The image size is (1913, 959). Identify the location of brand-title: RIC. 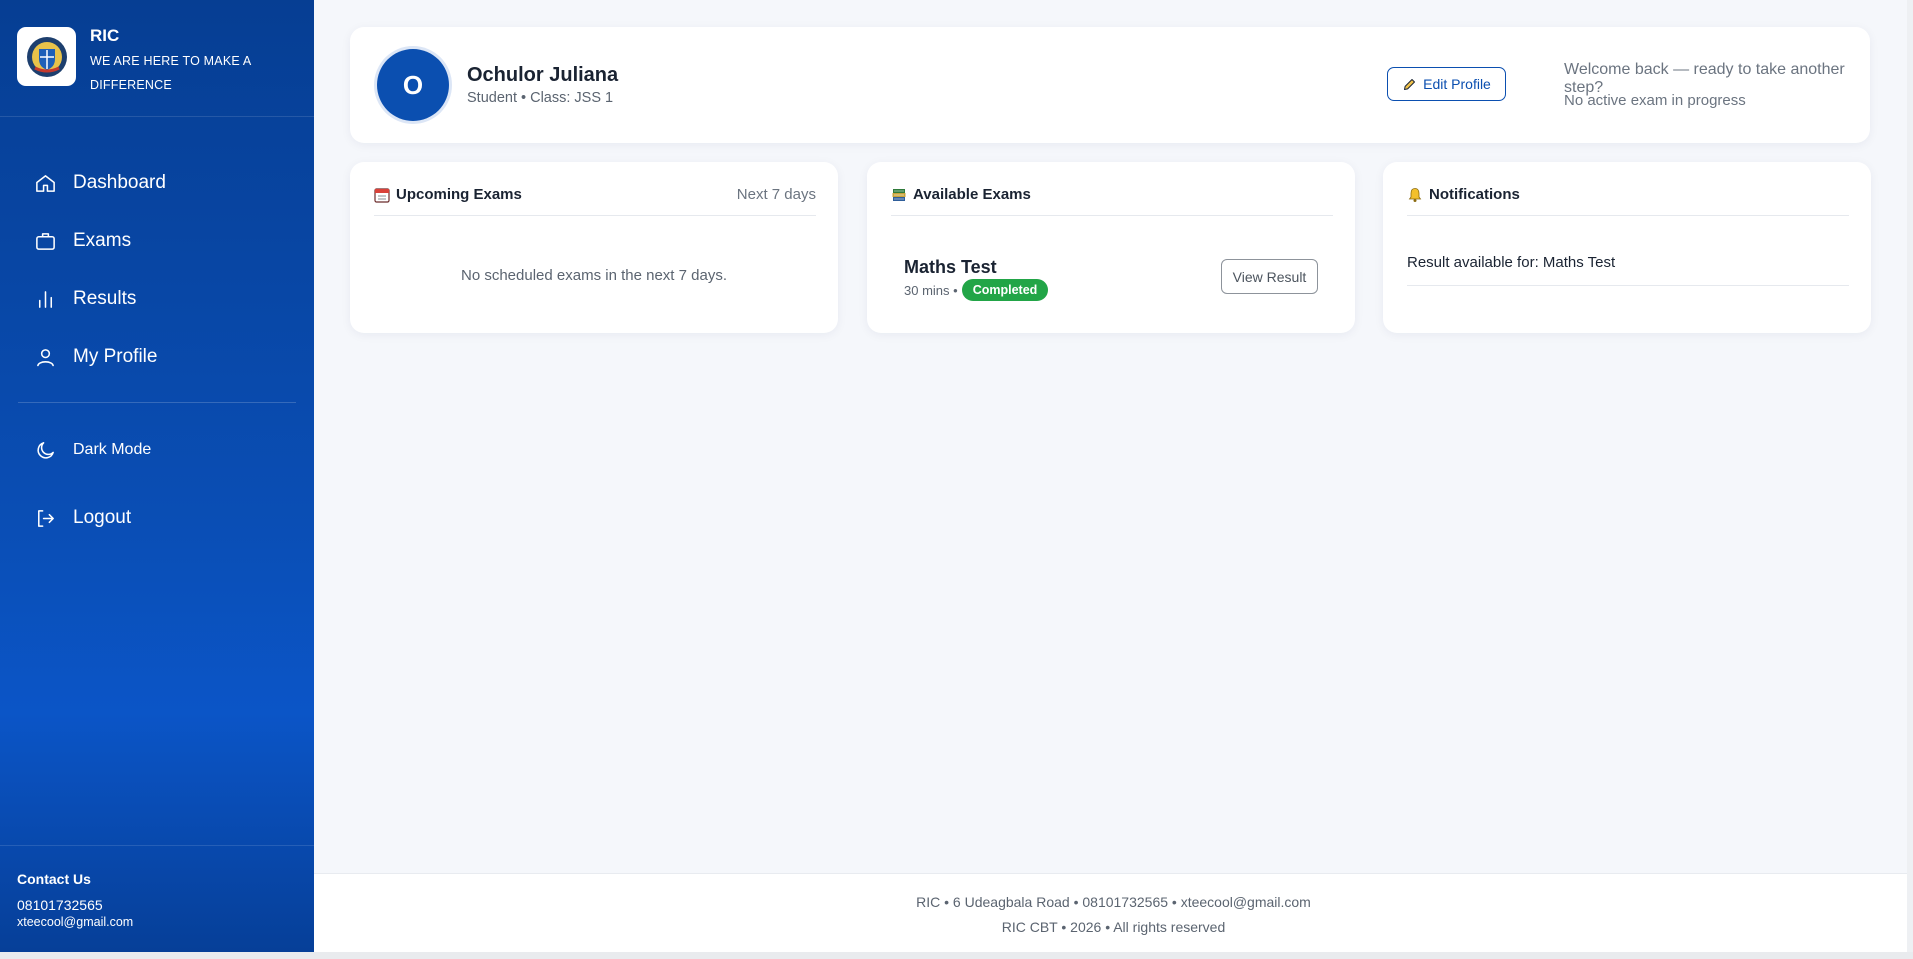
(105, 35).